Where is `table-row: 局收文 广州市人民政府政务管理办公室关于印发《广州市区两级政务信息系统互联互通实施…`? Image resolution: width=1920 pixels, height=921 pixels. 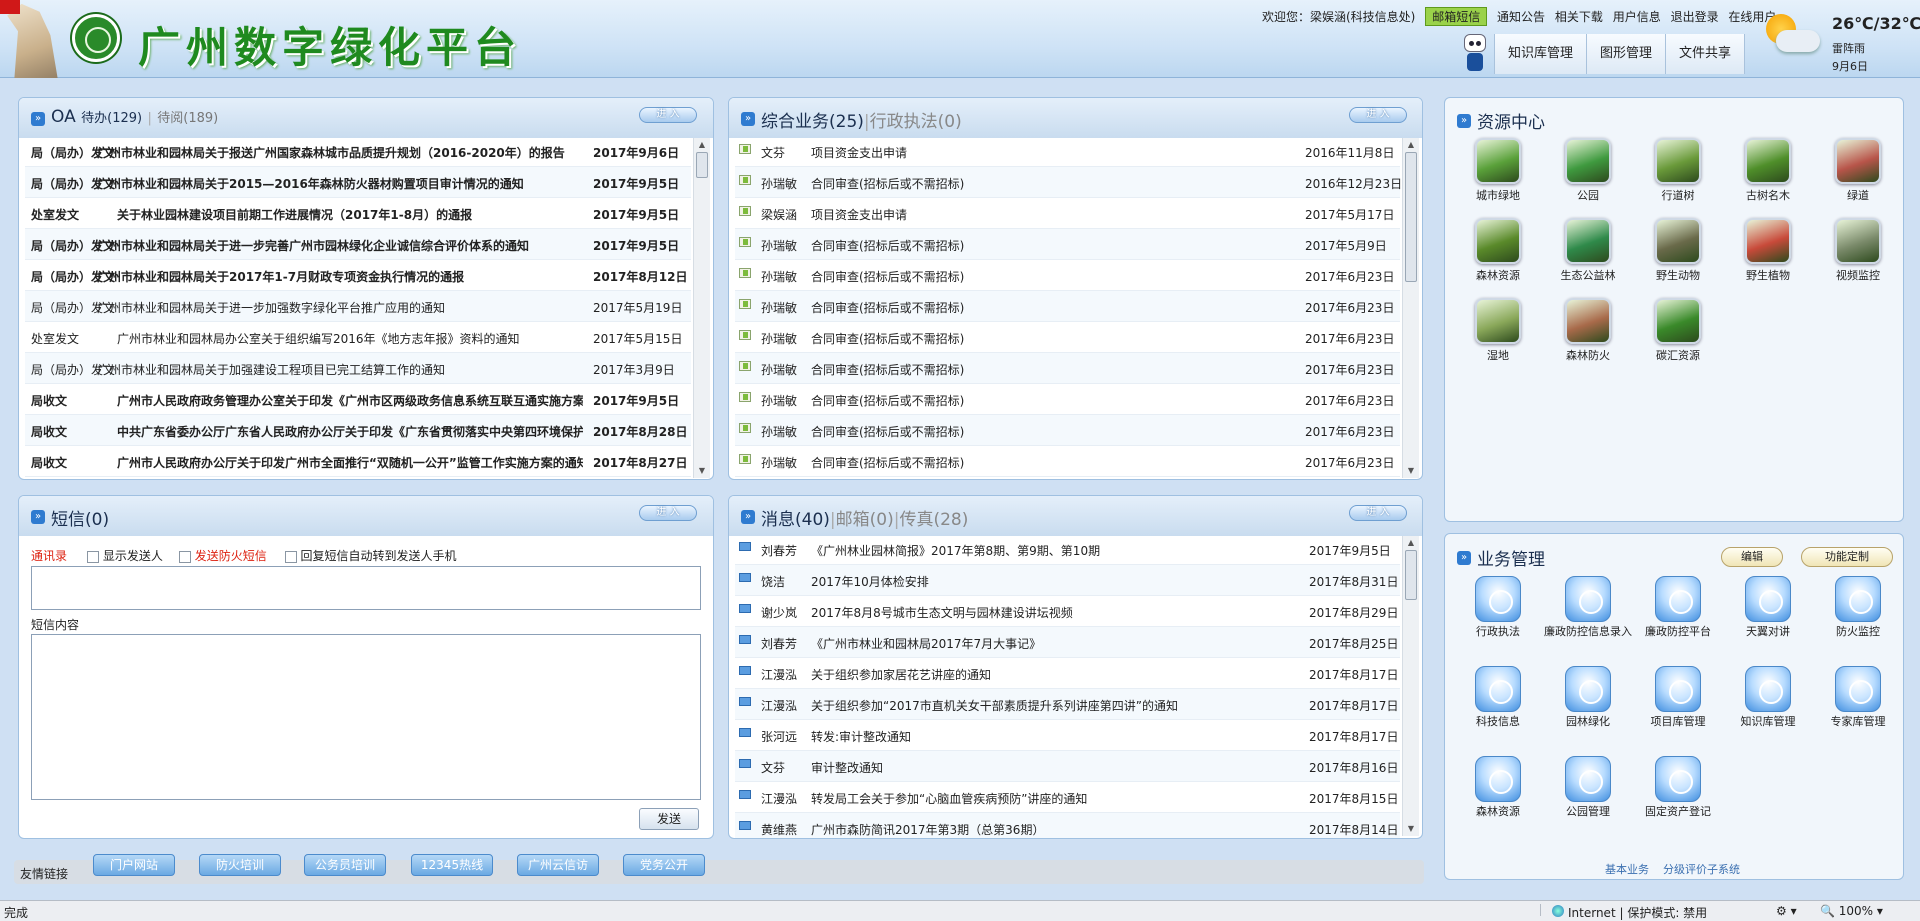 table-row: 局收文 广州市人民政府政务管理办公室关于印发《广州市区两级政务信息系统互联互通实施… is located at coordinates (358, 399).